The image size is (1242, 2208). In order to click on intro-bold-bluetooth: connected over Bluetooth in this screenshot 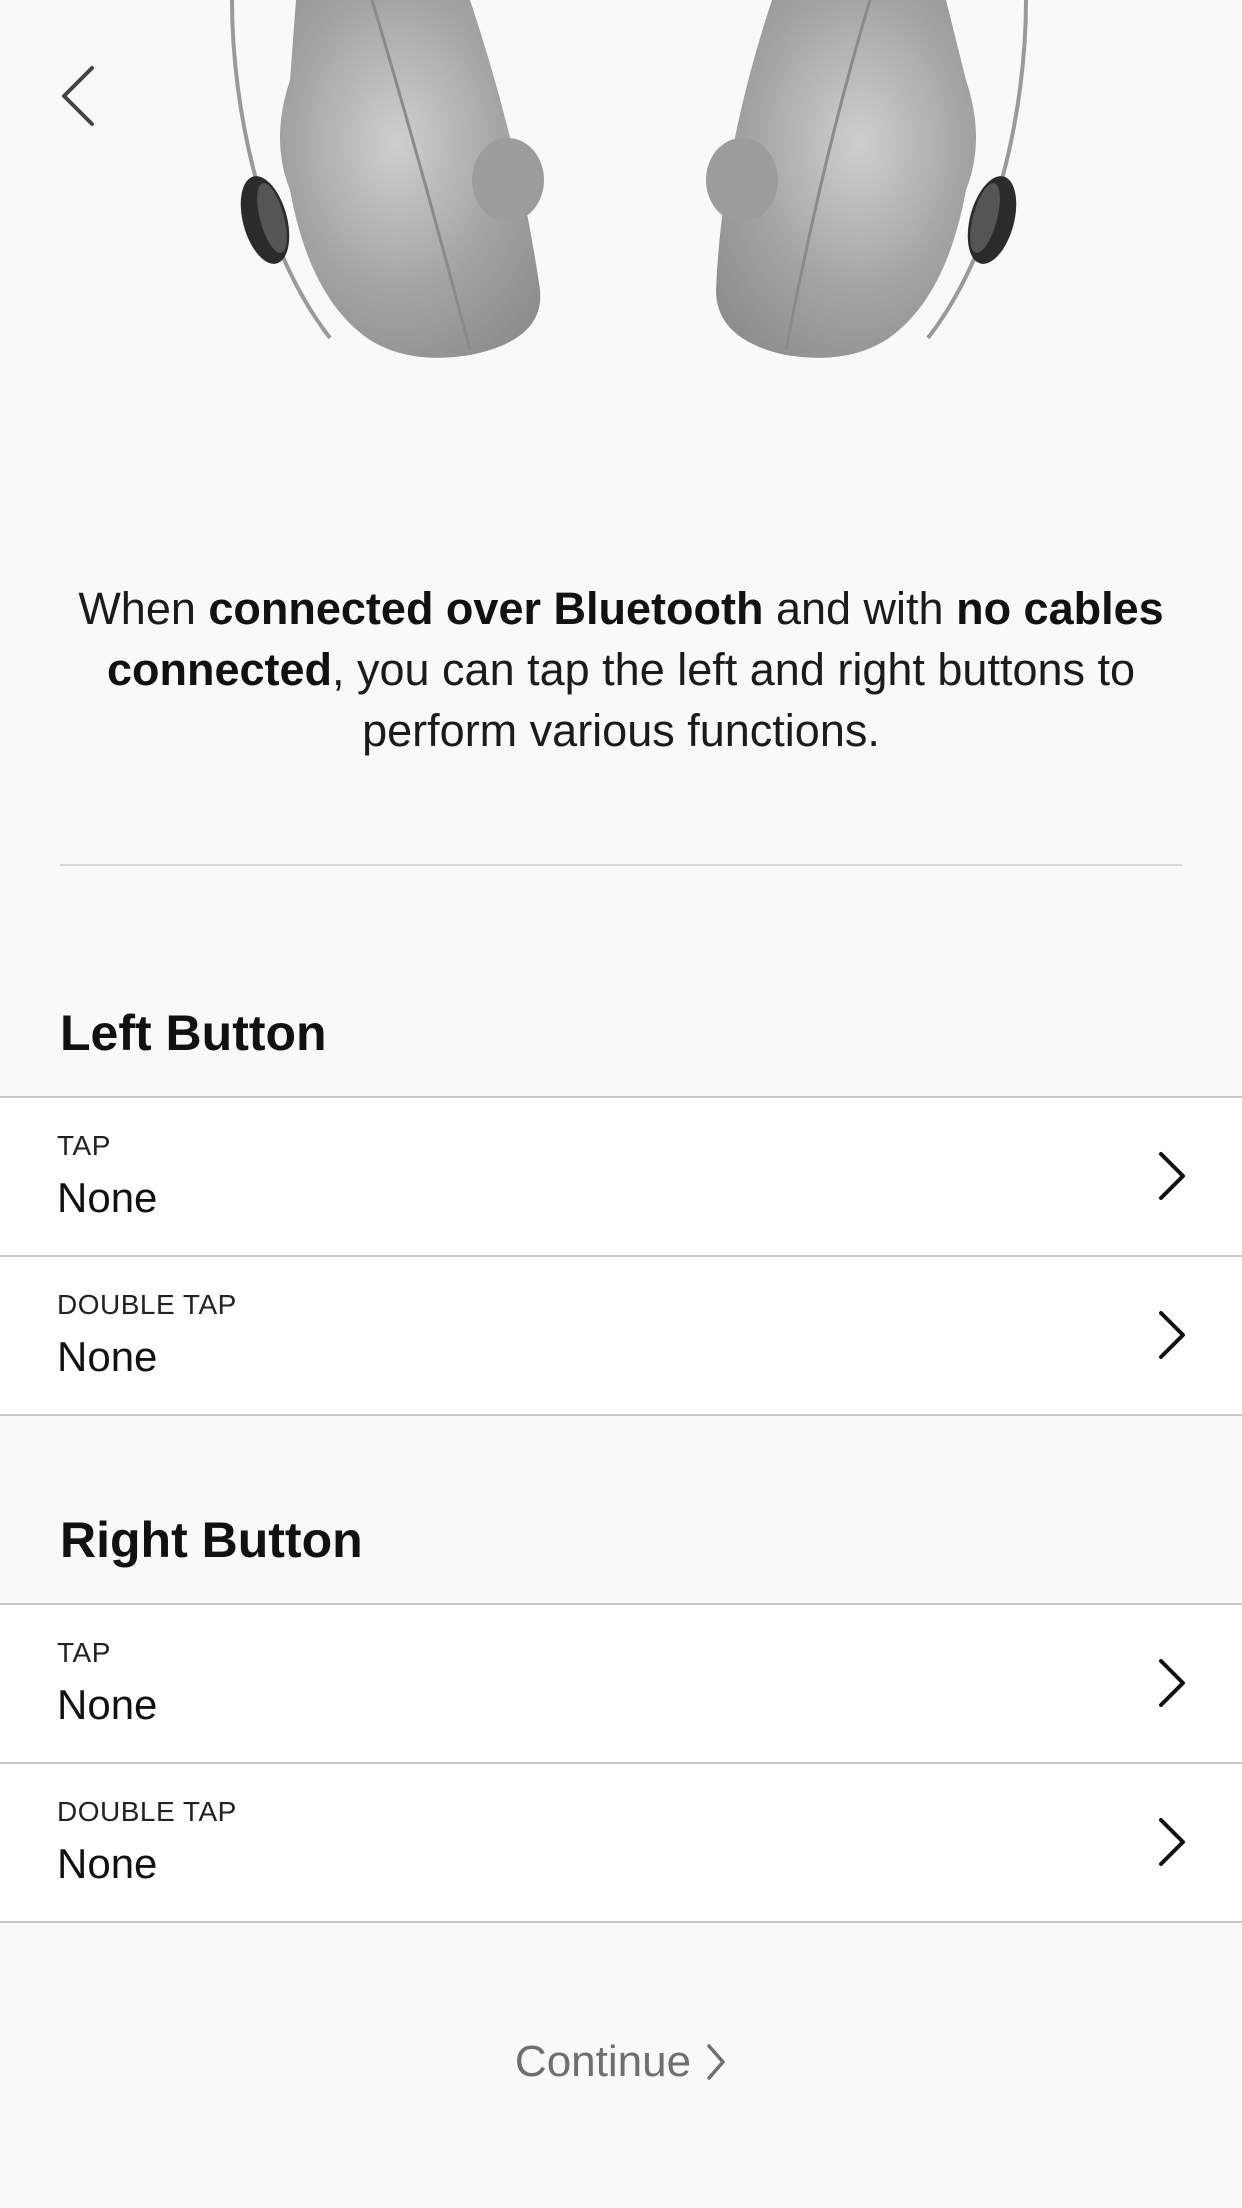, I will do `click(486, 608)`.